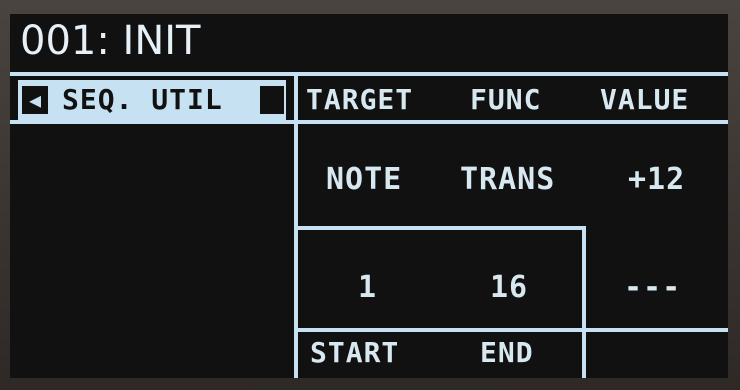  I want to click on target-value: NOTE, so click(364, 179).